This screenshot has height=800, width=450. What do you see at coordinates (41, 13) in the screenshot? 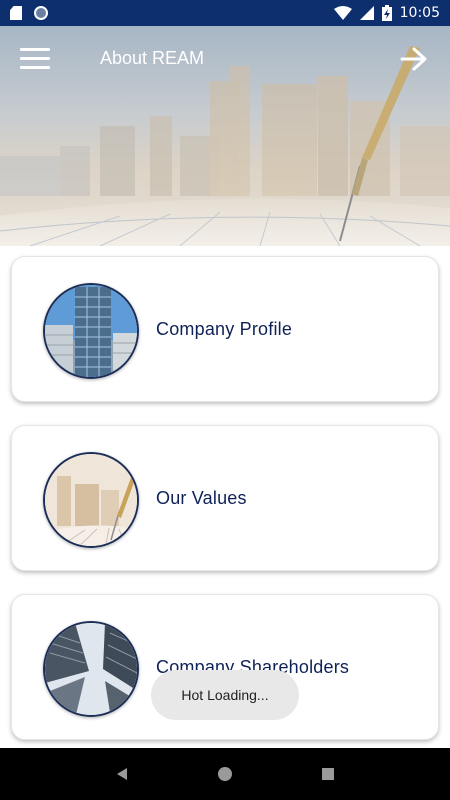
I see `notification-icon` at bounding box center [41, 13].